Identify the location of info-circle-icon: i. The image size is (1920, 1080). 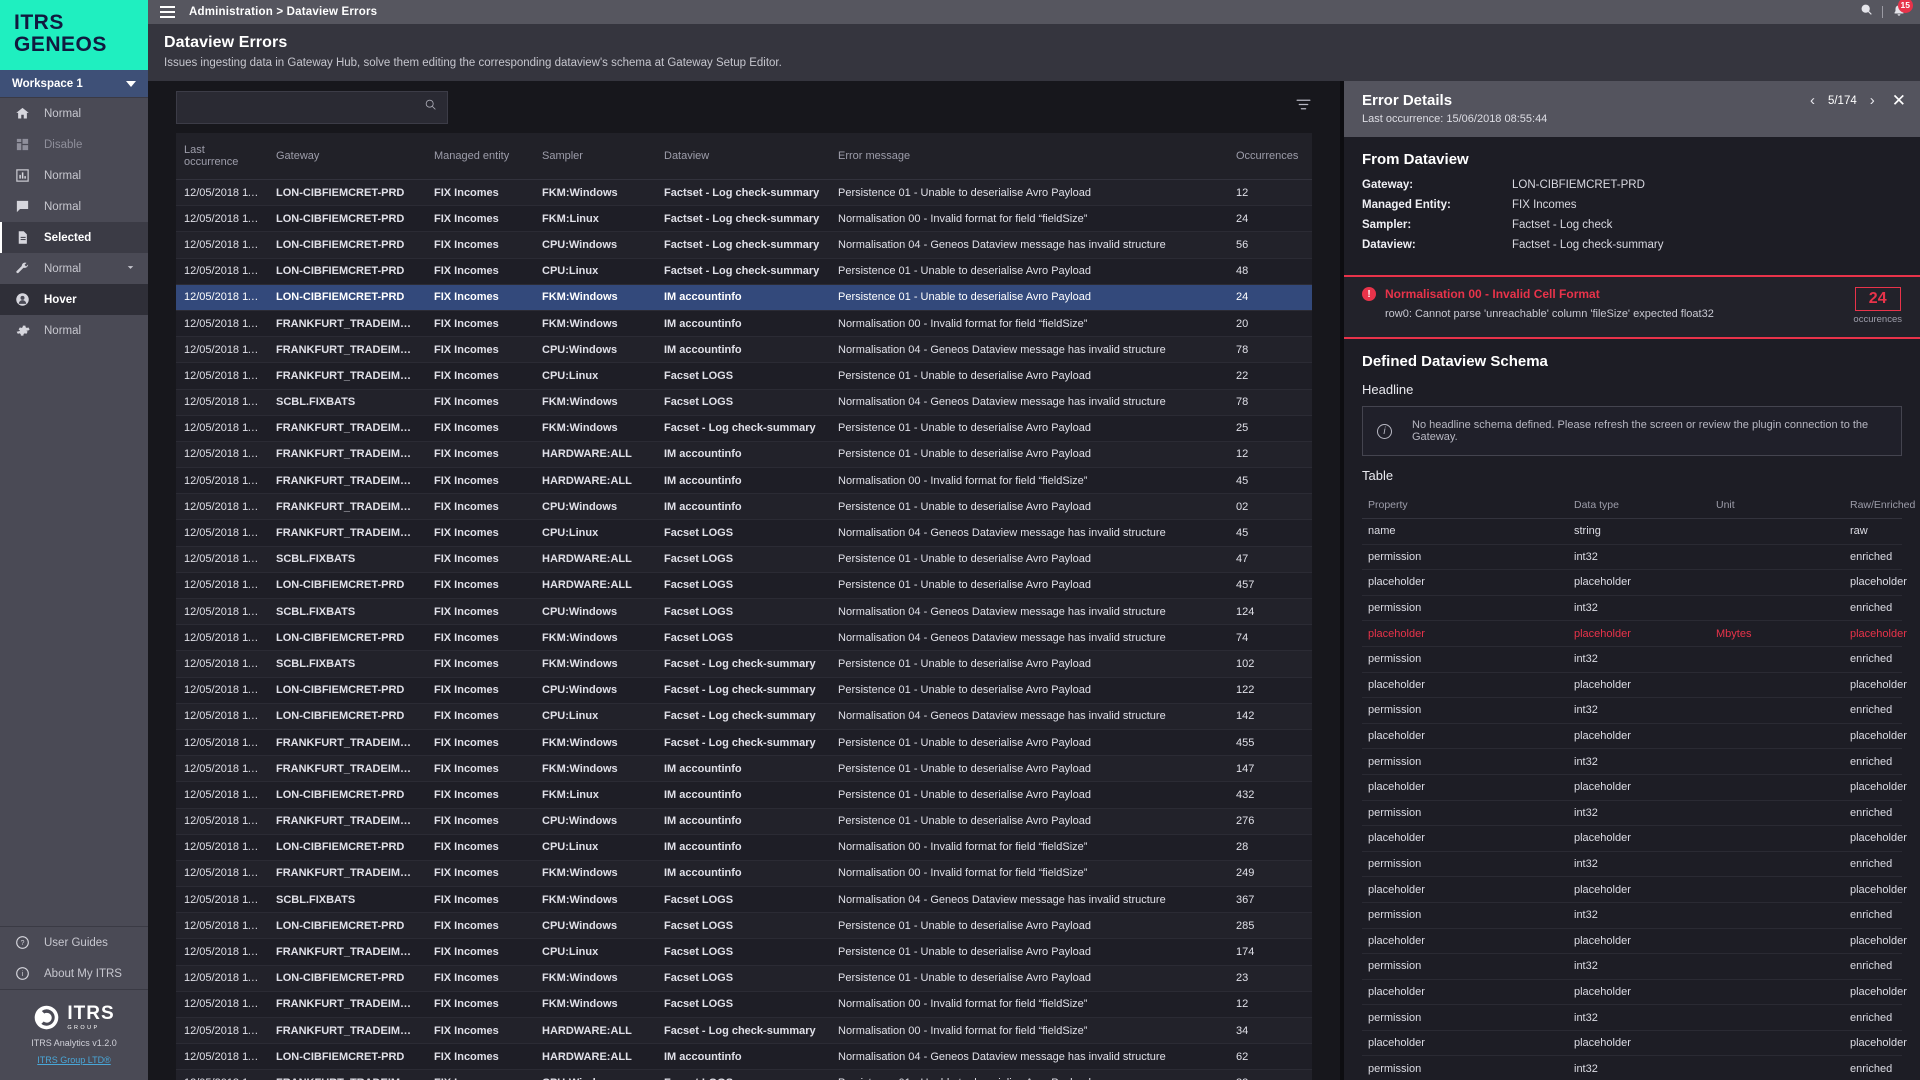
(1384, 431).